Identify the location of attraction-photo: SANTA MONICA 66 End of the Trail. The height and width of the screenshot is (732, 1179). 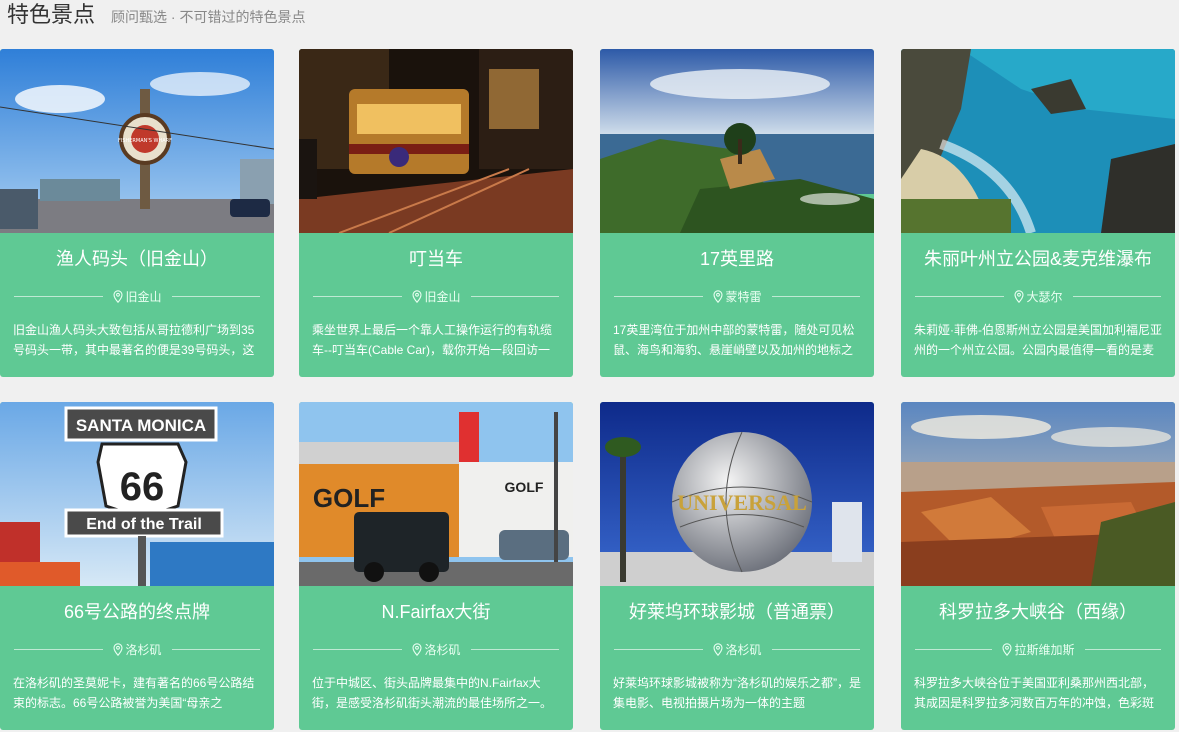
(137, 494).